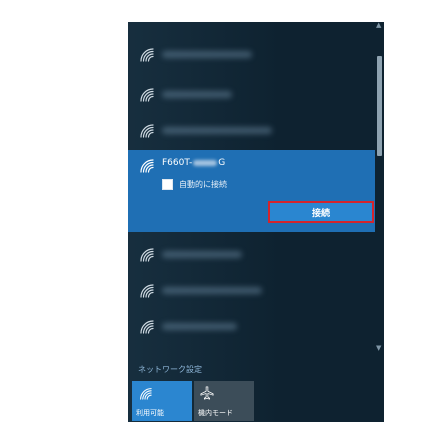 The width and height of the screenshot is (447, 423). Describe the element at coordinates (207, 393) in the screenshot. I see `airplane-icon` at that location.